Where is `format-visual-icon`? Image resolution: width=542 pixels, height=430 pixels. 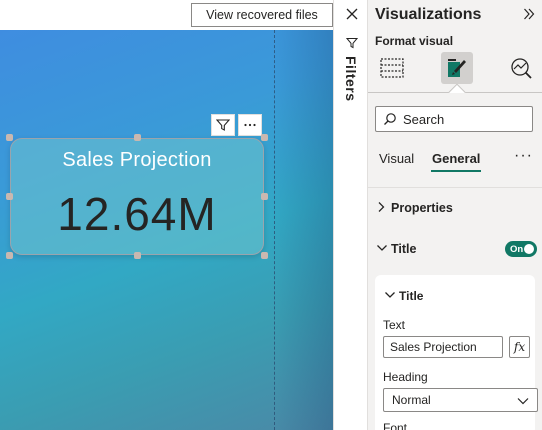
format-visual-icon is located at coordinates (457, 68).